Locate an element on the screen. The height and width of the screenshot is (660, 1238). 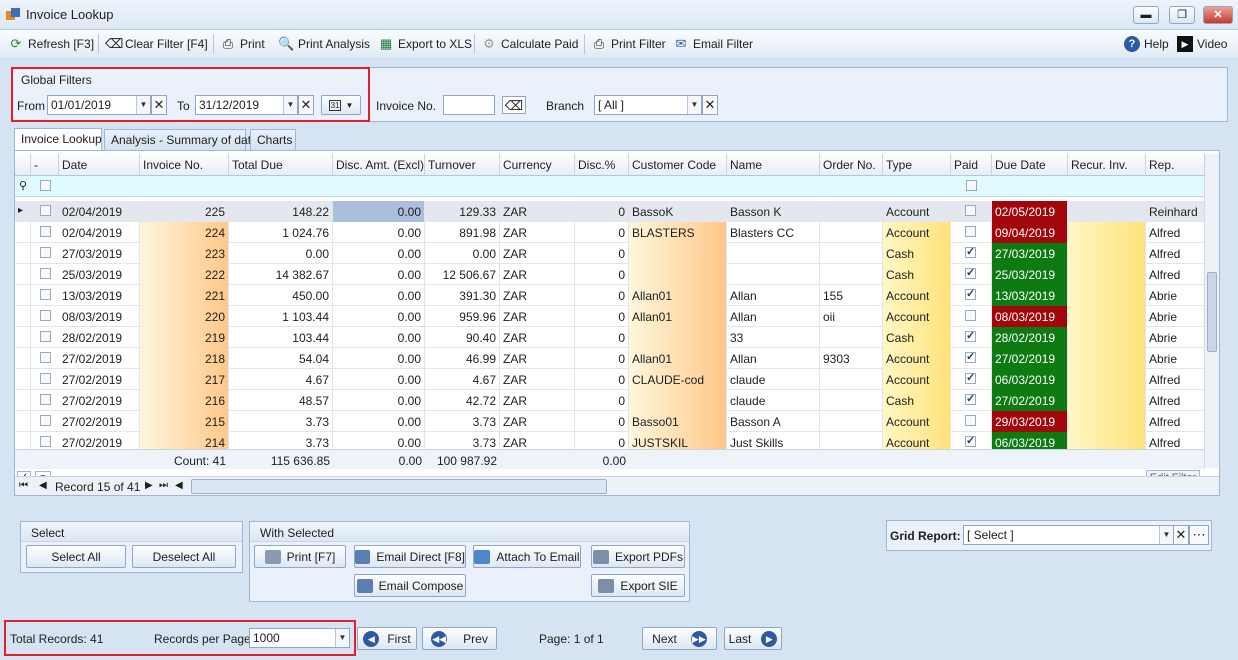
export-xls-button: ▦ Export to XLS is located at coordinates (425, 44).